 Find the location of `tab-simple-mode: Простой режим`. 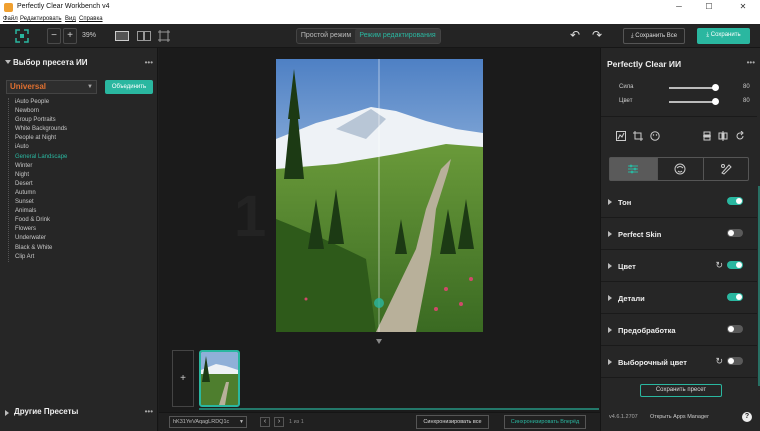

tab-simple-mode: Простой режим is located at coordinates (326, 36).